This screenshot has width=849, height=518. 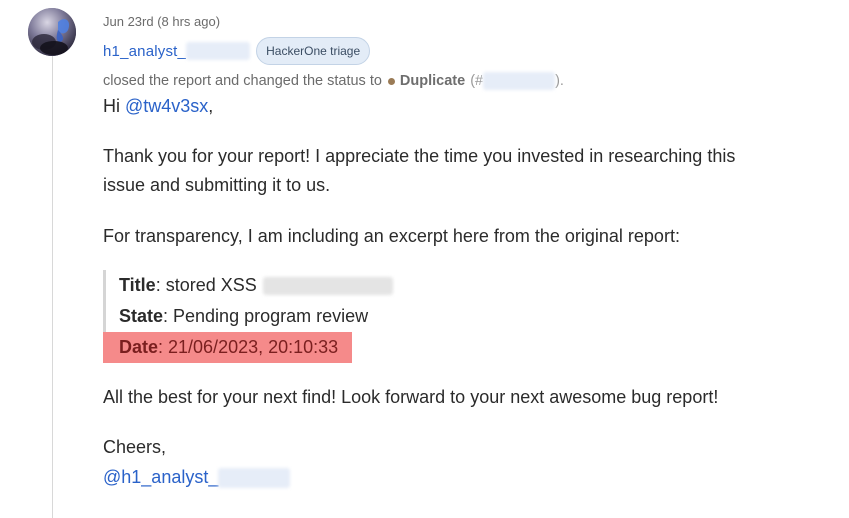 I want to click on signature-mention-link: @h1_analyst_, so click(x=160, y=477).